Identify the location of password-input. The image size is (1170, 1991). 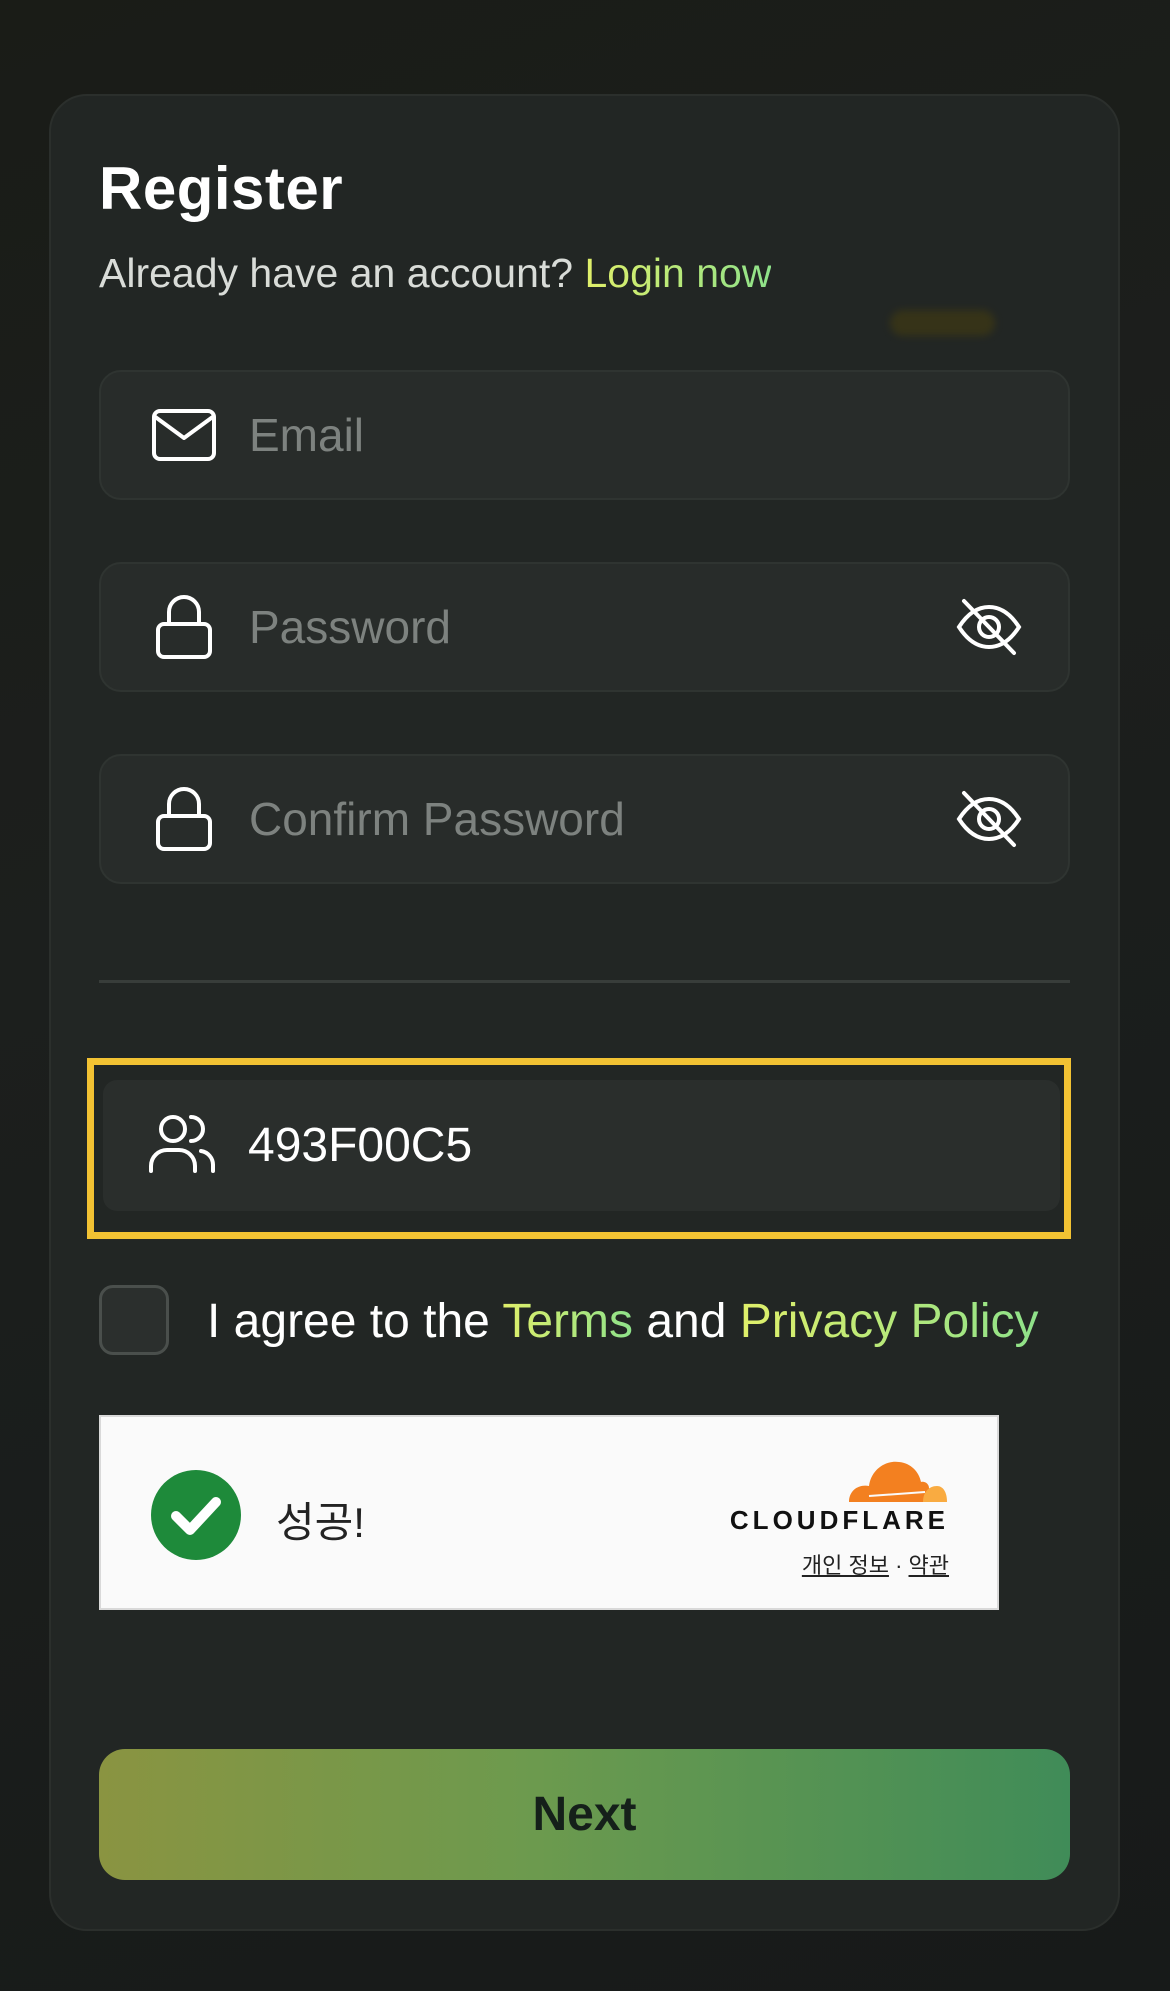
(592, 627).